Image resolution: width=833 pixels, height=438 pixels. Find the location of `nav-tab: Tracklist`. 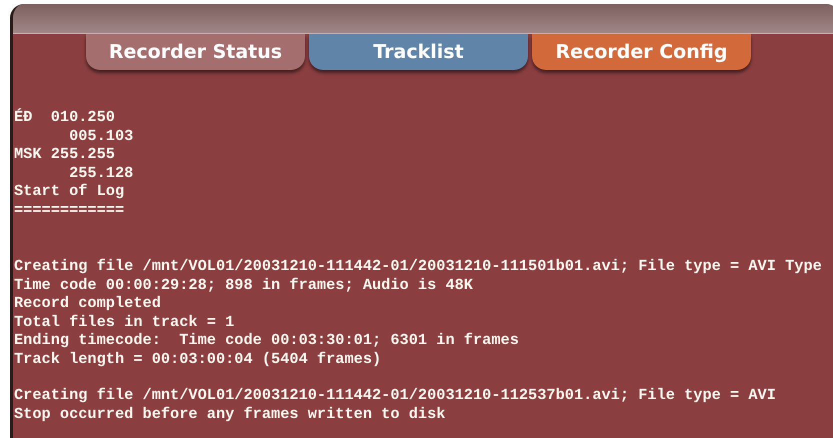

nav-tab: Tracklist is located at coordinates (418, 52).